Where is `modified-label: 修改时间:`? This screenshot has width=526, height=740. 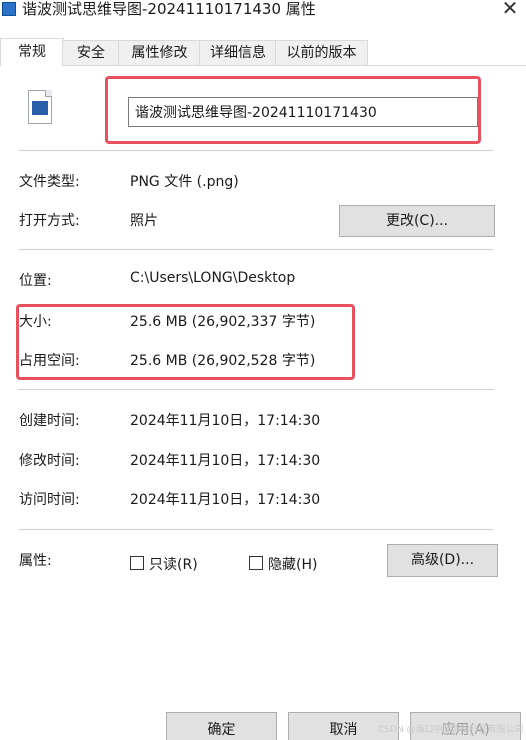
modified-label: 修改时间: is located at coordinates (49, 461).